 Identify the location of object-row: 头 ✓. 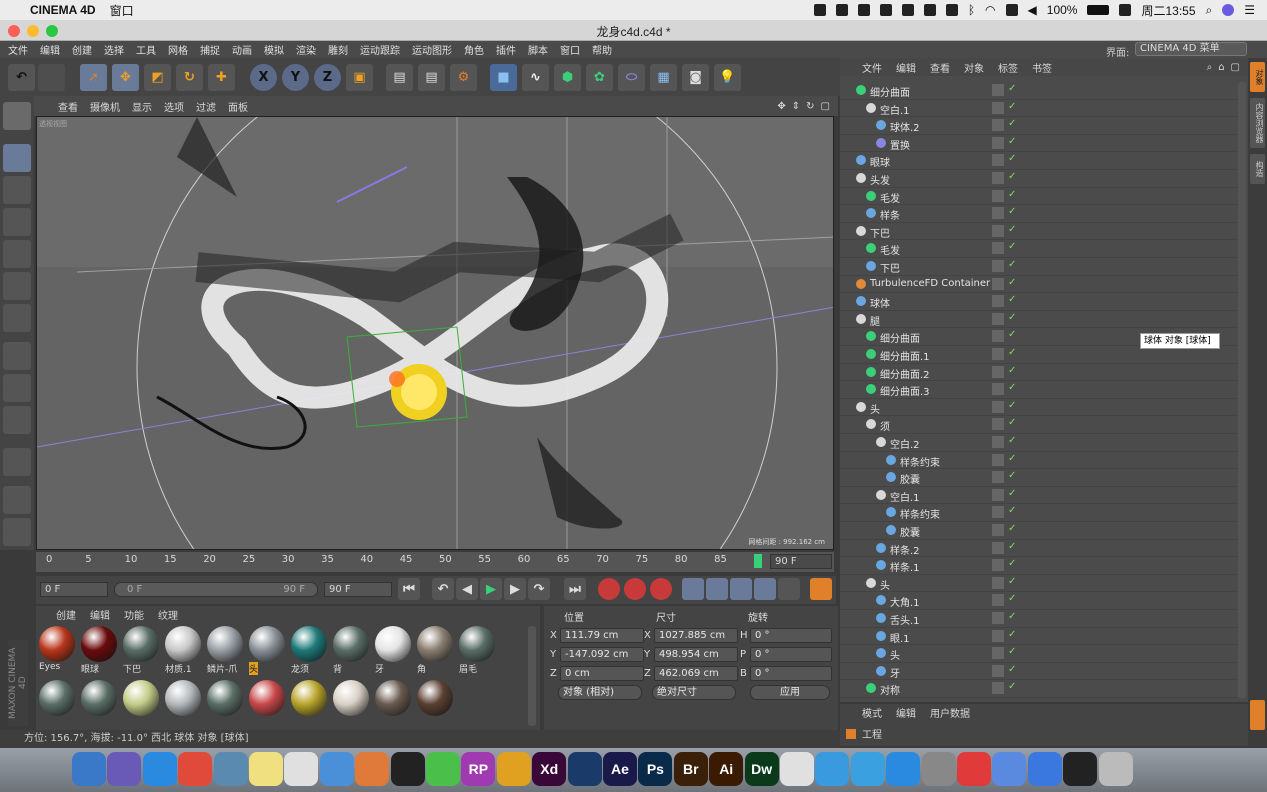
(1039, 408).